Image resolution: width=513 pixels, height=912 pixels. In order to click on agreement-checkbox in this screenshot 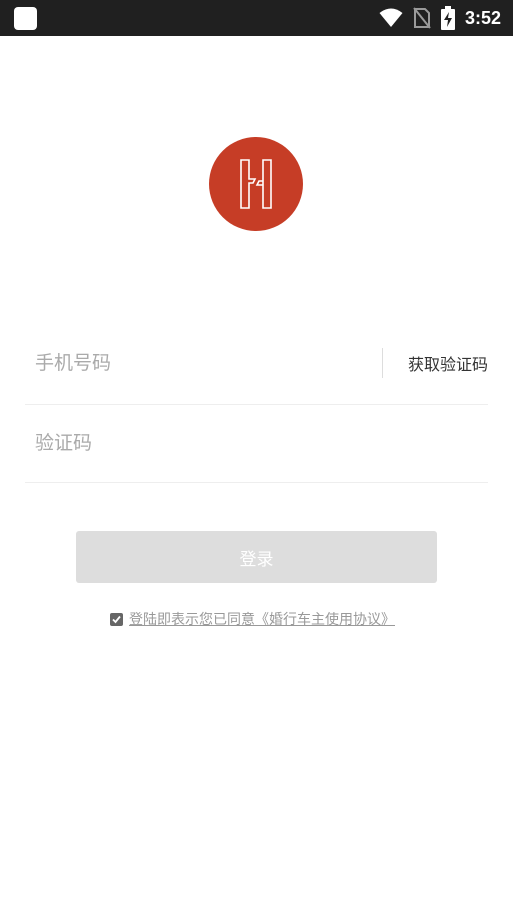, I will do `click(116, 619)`.